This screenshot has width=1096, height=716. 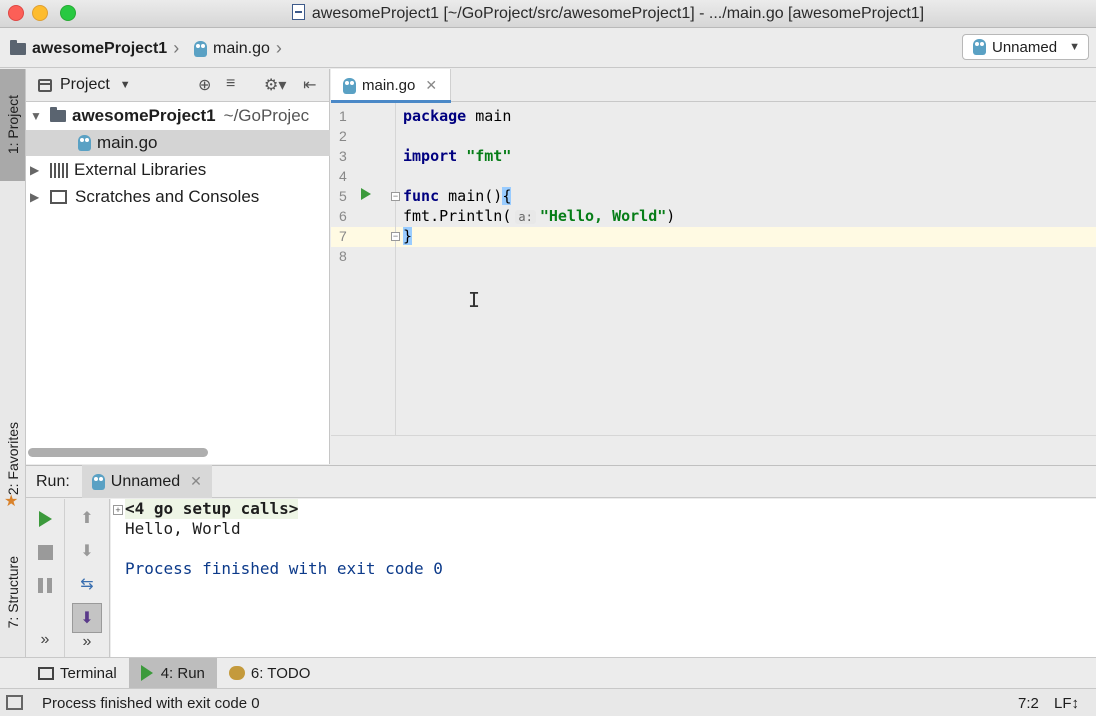 What do you see at coordinates (408, 236) in the screenshot?
I see `code-line-7: }` at bounding box center [408, 236].